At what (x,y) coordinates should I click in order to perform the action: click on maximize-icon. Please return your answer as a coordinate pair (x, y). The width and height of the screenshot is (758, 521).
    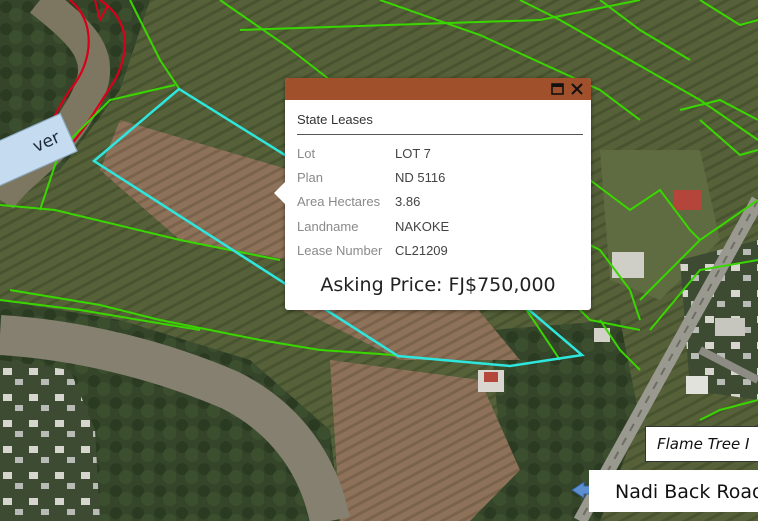
    Looking at the image, I should click on (557, 89).